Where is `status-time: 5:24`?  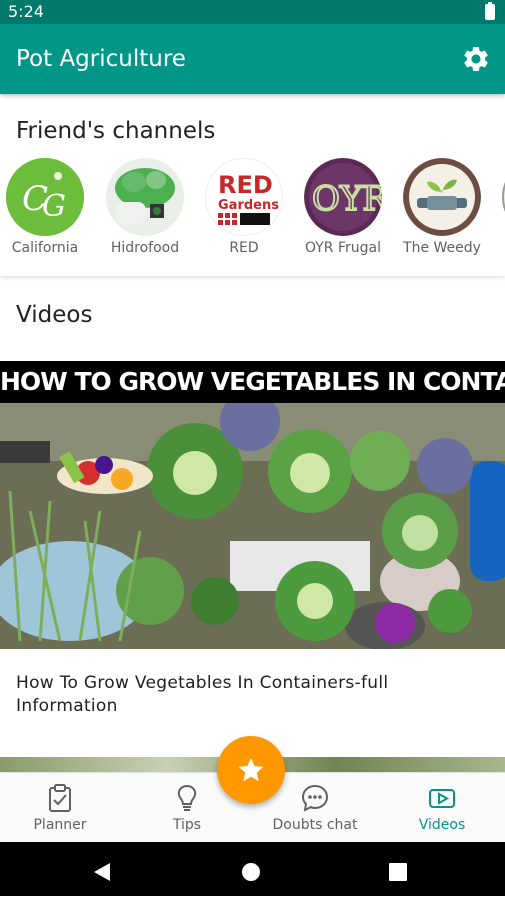
status-time: 5:24 is located at coordinates (26, 11).